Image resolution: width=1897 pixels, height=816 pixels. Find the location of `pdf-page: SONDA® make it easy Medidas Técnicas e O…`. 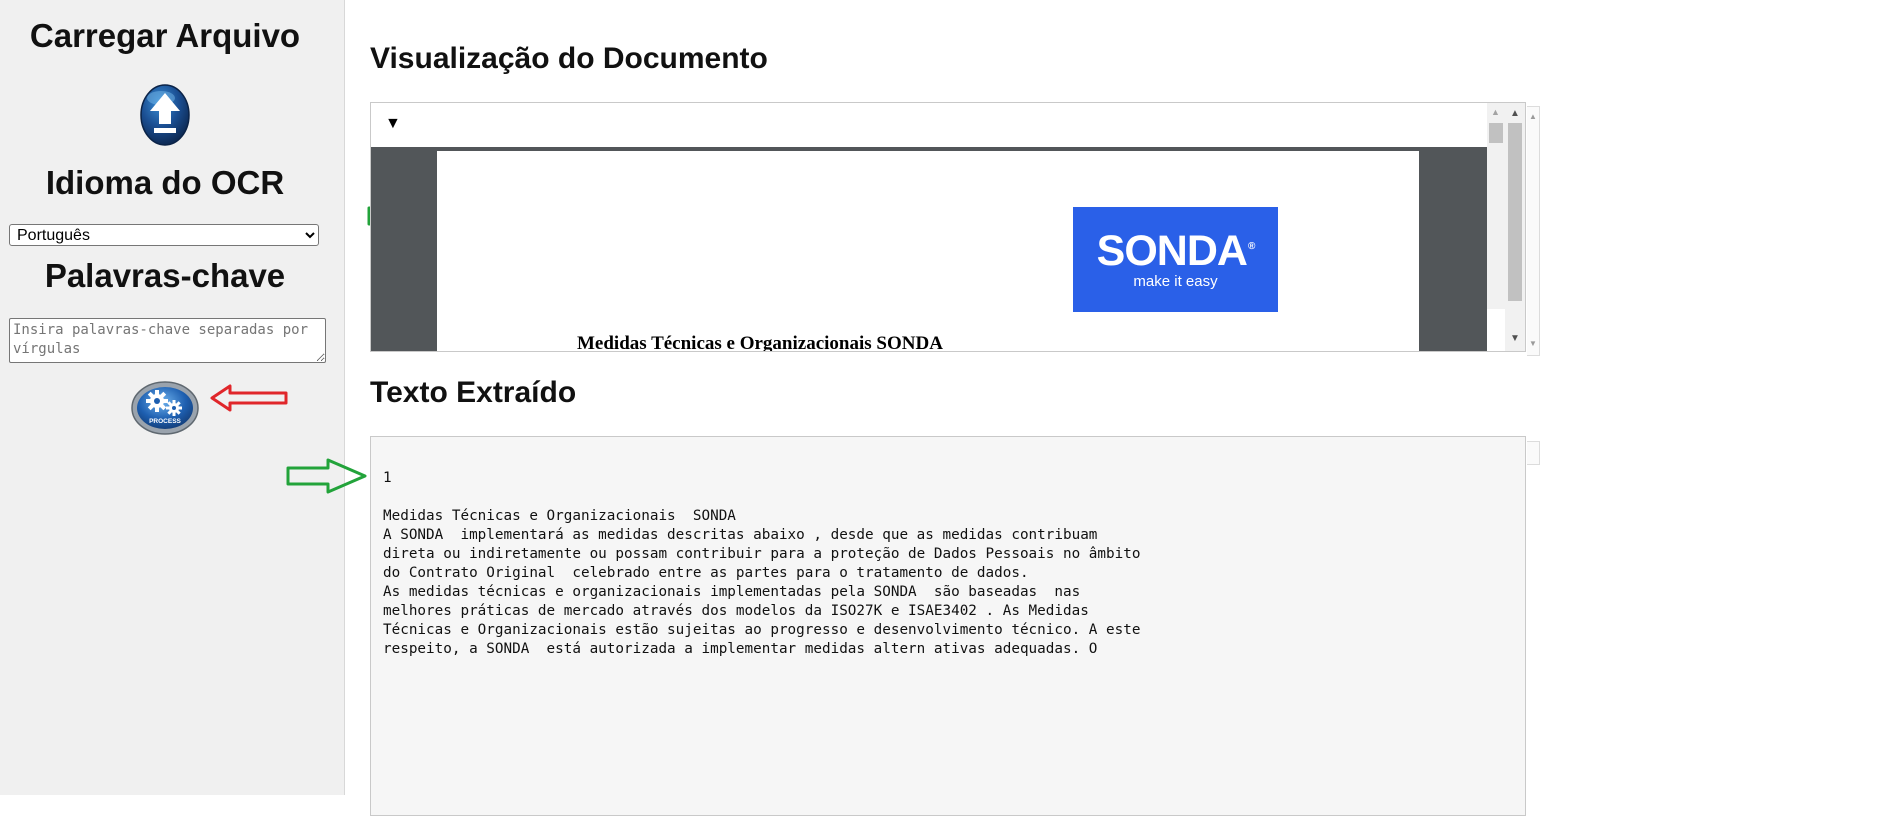

pdf-page: SONDA® make it easy Medidas Técnicas e O… is located at coordinates (928, 251).